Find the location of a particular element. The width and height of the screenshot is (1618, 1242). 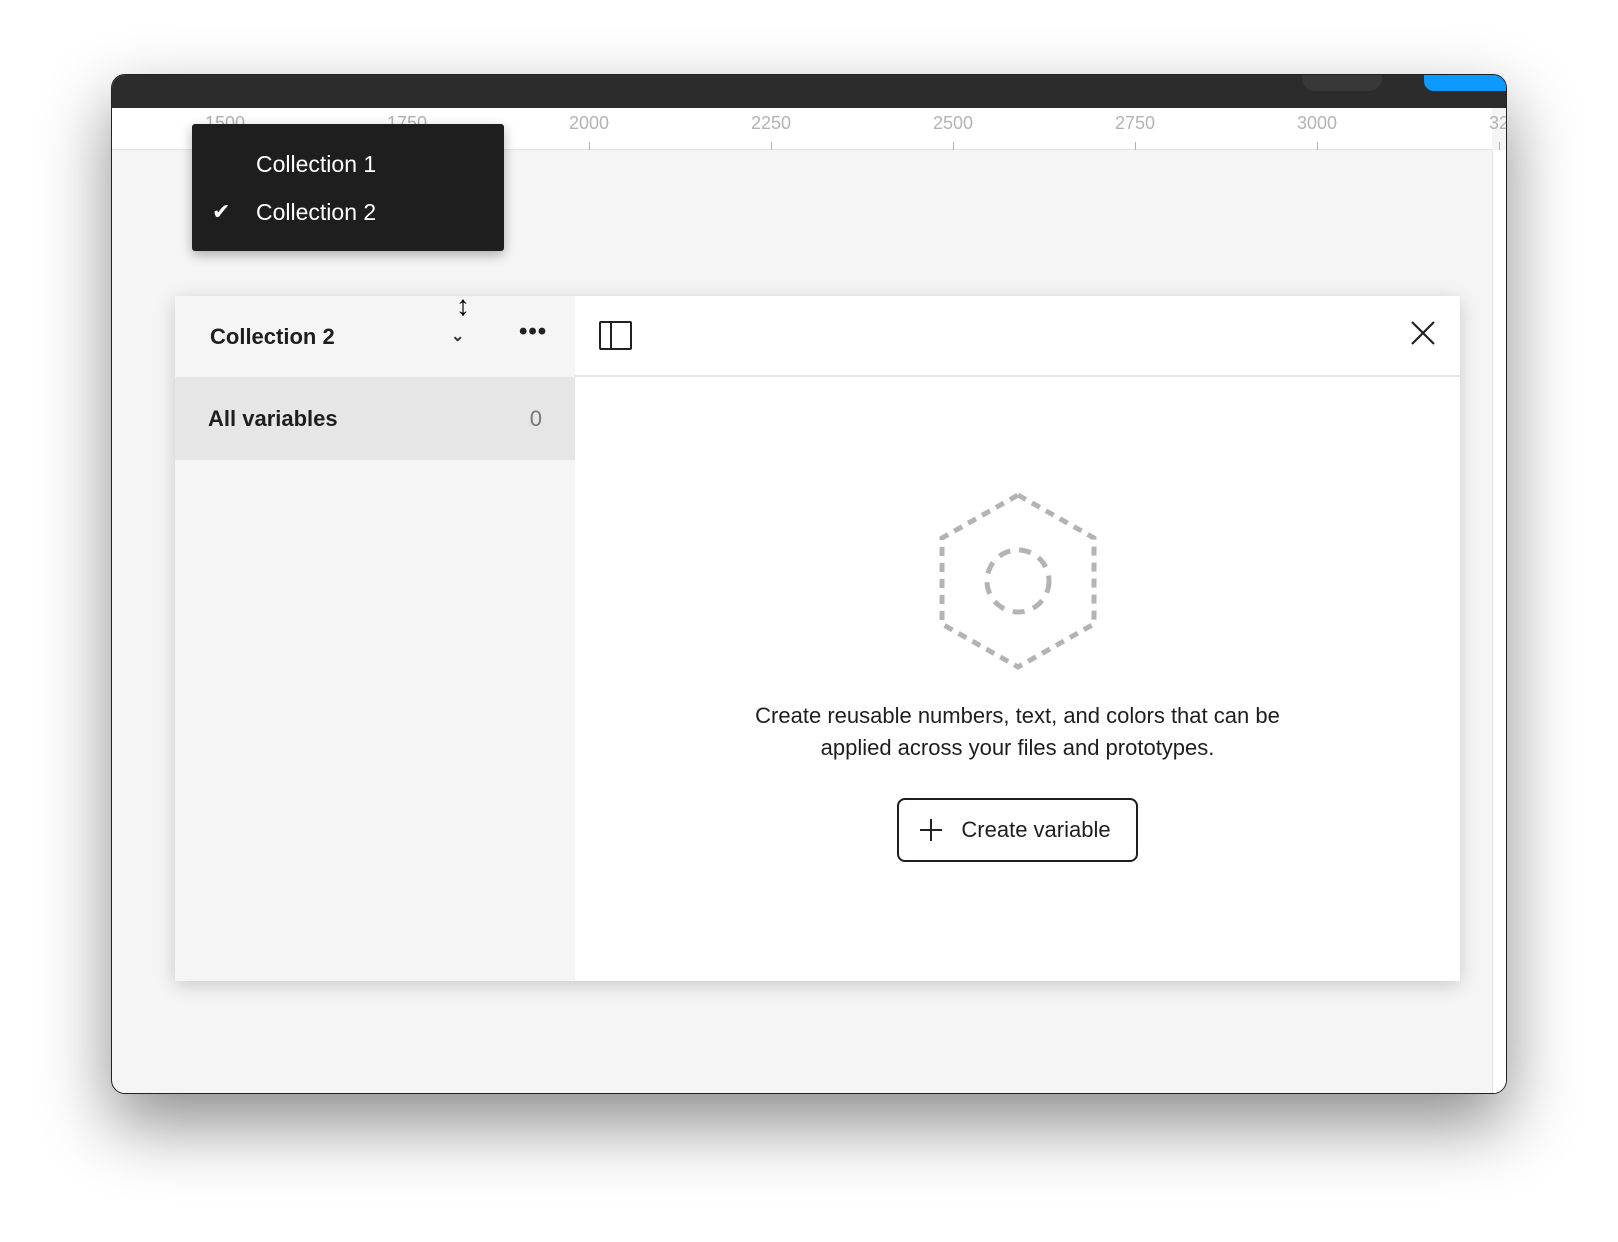

collection-selector: Collection 2 ⌄ ••• is located at coordinates (375, 336).